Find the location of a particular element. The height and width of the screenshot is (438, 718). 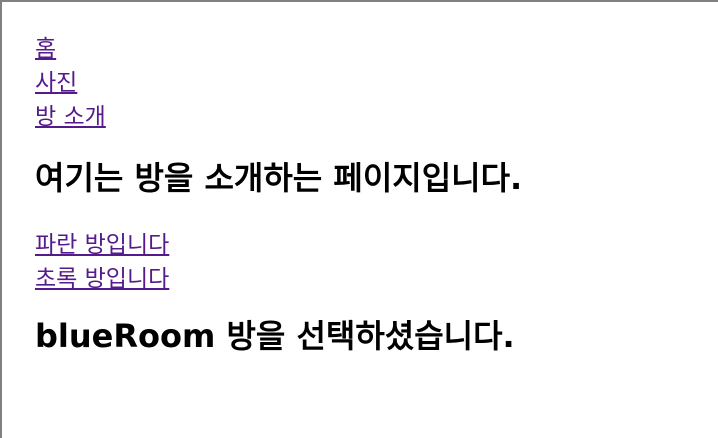

room-links: 파란 방입니다 초록 방입니다 is located at coordinates (278, 262).